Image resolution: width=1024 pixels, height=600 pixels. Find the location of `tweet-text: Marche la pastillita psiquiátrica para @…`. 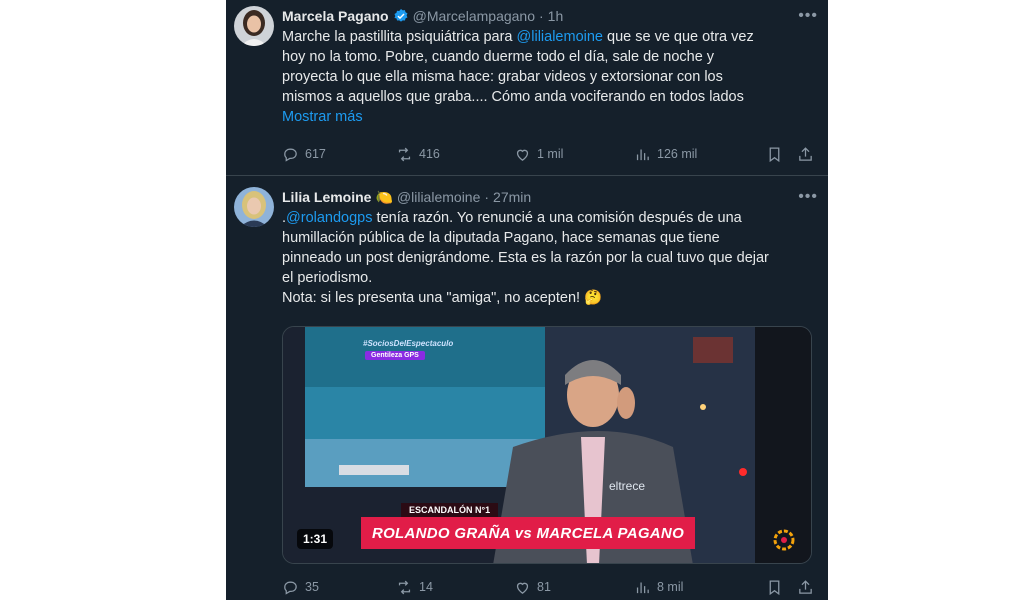

tweet-text: Marche la pastillita psiquiátrica para @… is located at coordinates (546, 77).